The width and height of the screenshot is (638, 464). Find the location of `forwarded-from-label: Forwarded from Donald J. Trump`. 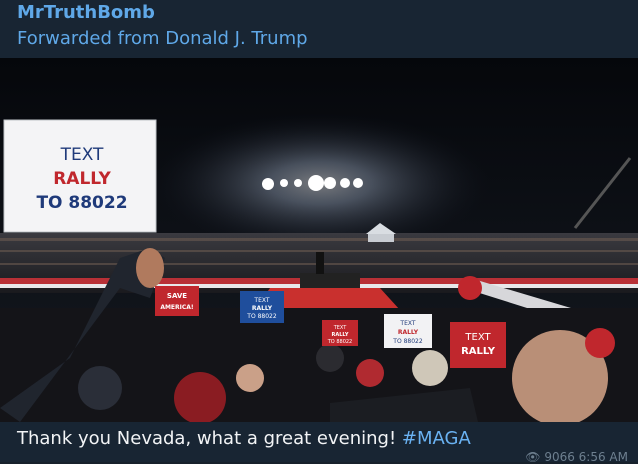

forwarded-from-label: Forwarded from Donald J. Trump is located at coordinates (162, 38).